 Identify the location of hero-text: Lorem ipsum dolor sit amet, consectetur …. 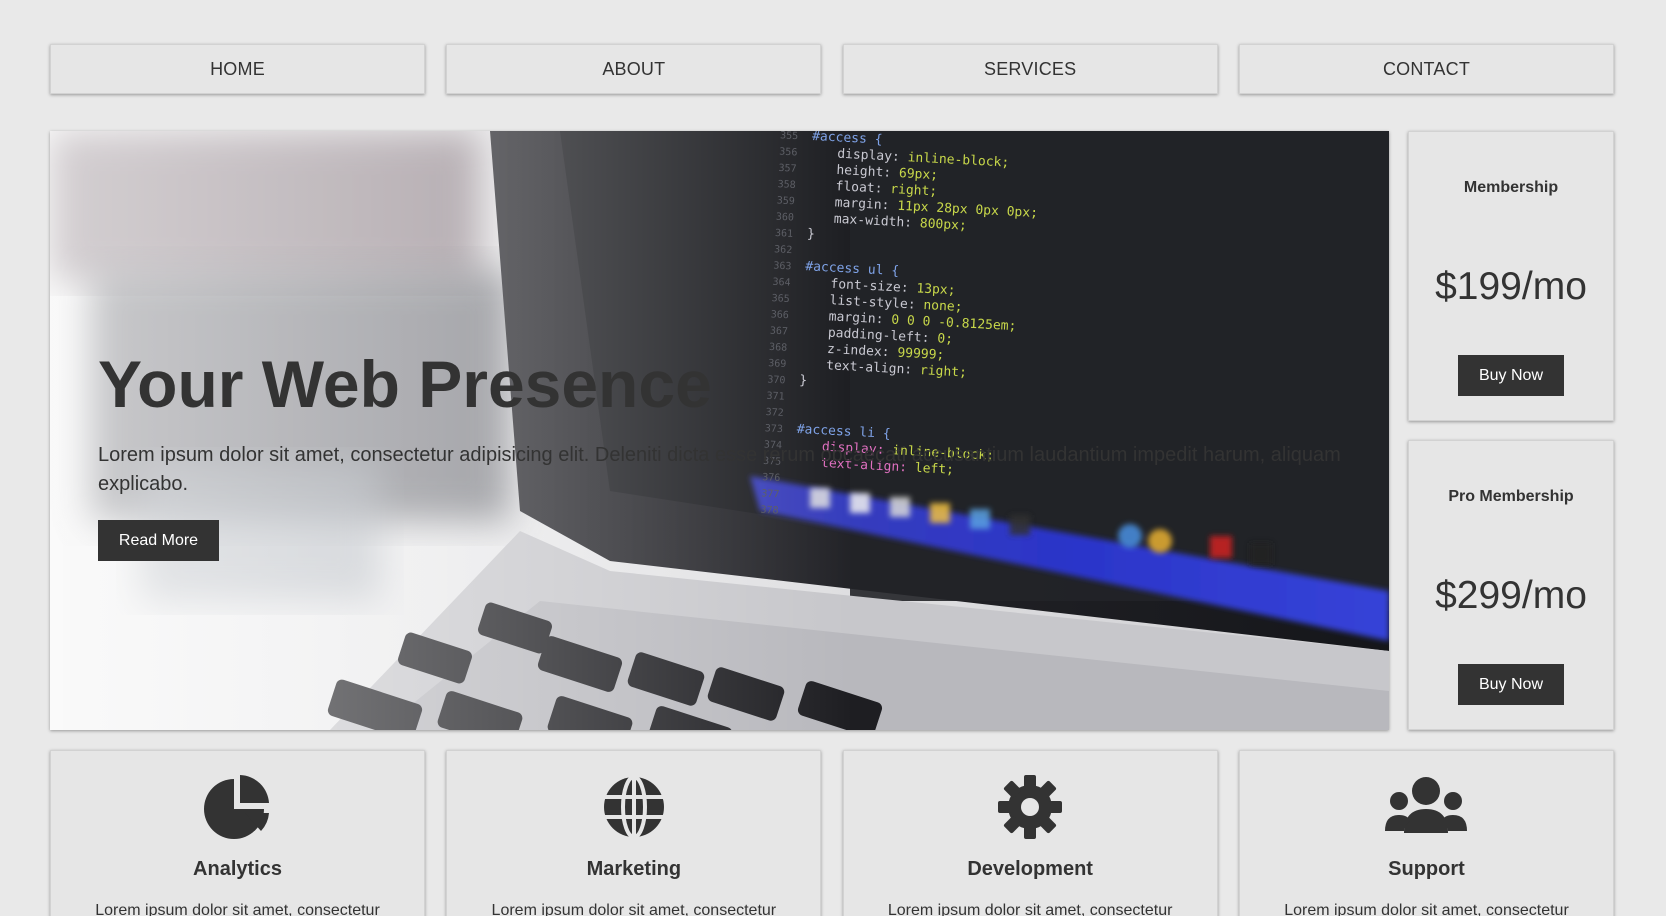
(719, 469).